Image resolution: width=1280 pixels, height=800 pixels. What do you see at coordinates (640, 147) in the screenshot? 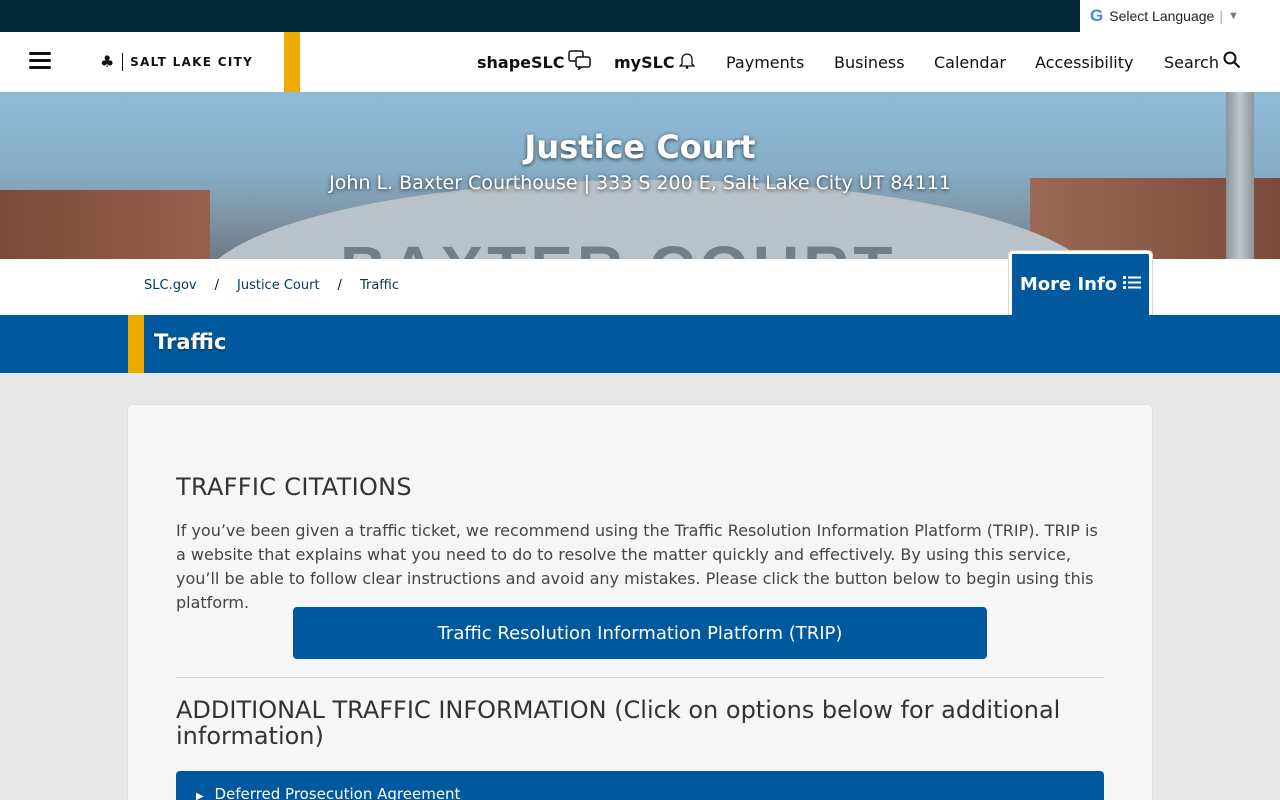
I see `hero-title: Justice Court` at bounding box center [640, 147].